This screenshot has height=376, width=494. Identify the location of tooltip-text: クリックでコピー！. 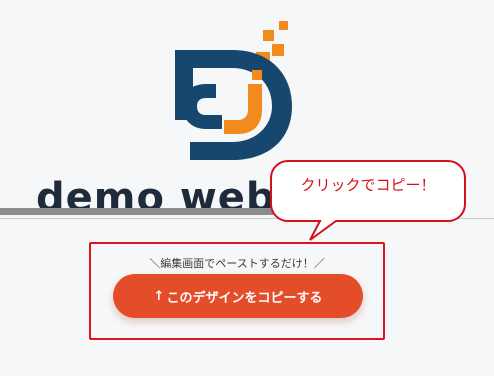
(368, 185).